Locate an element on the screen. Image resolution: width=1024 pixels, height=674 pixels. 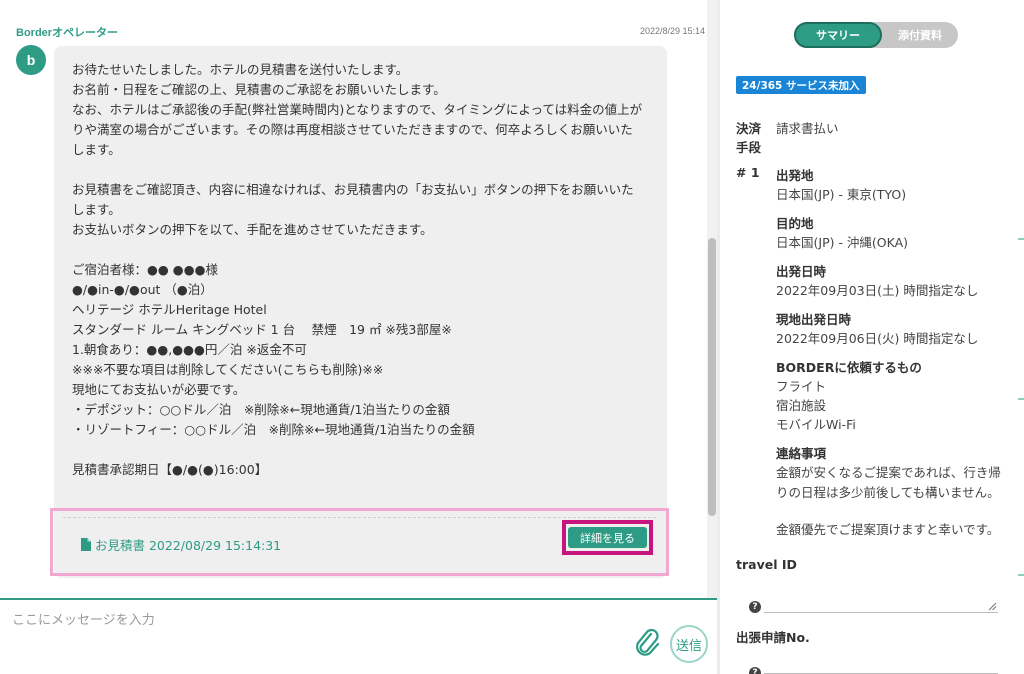
view-details-button: 詳細を見る is located at coordinates (607, 537).